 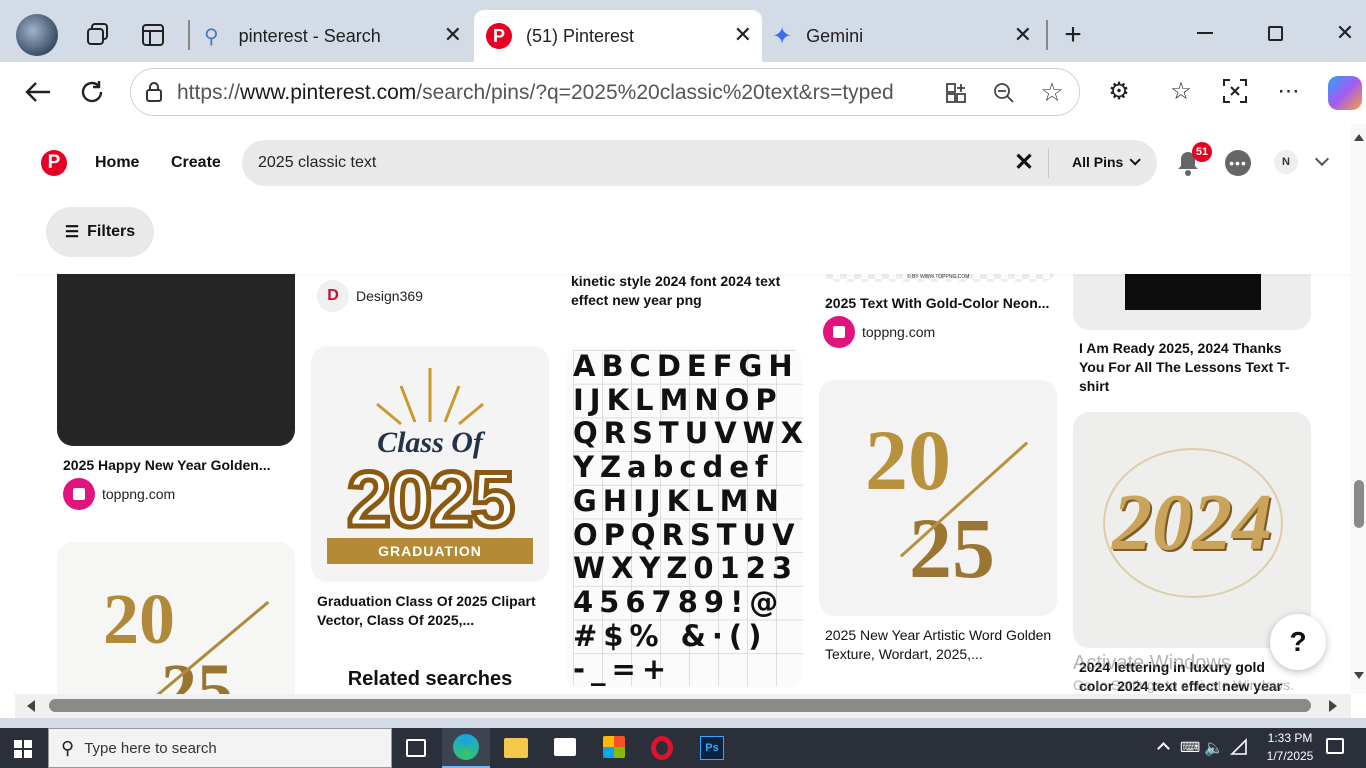 What do you see at coordinates (1163, 748) in the screenshot?
I see `chevron-up-icon` at bounding box center [1163, 748].